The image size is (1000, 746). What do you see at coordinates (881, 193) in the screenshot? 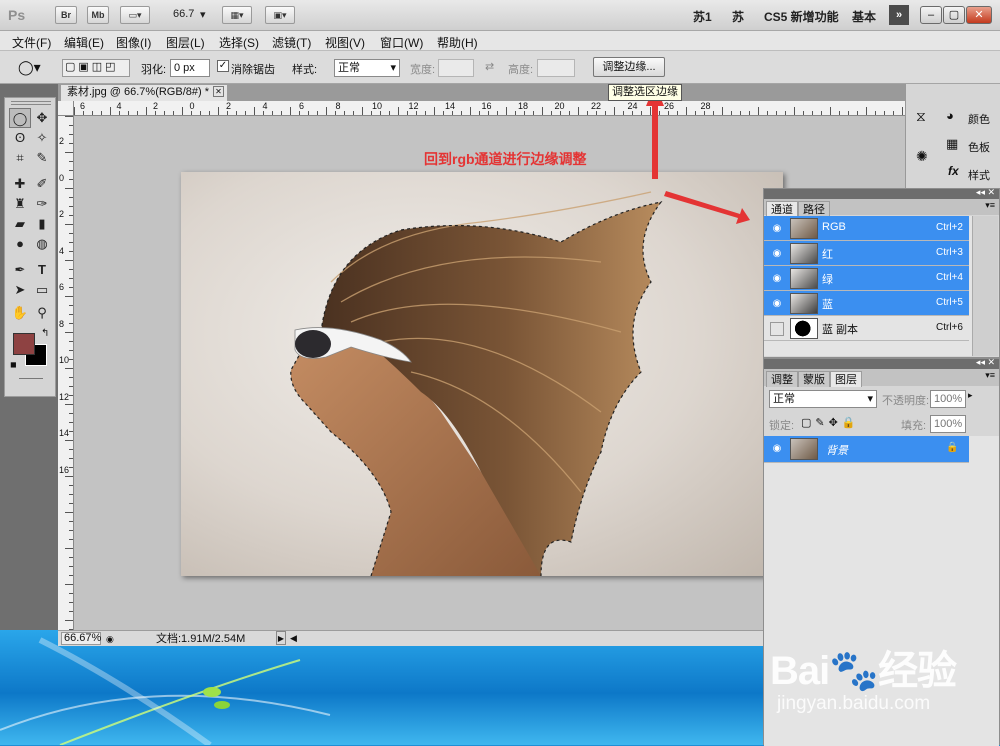
I see `channels-panel-header: ◂◂ ✕` at bounding box center [881, 193].